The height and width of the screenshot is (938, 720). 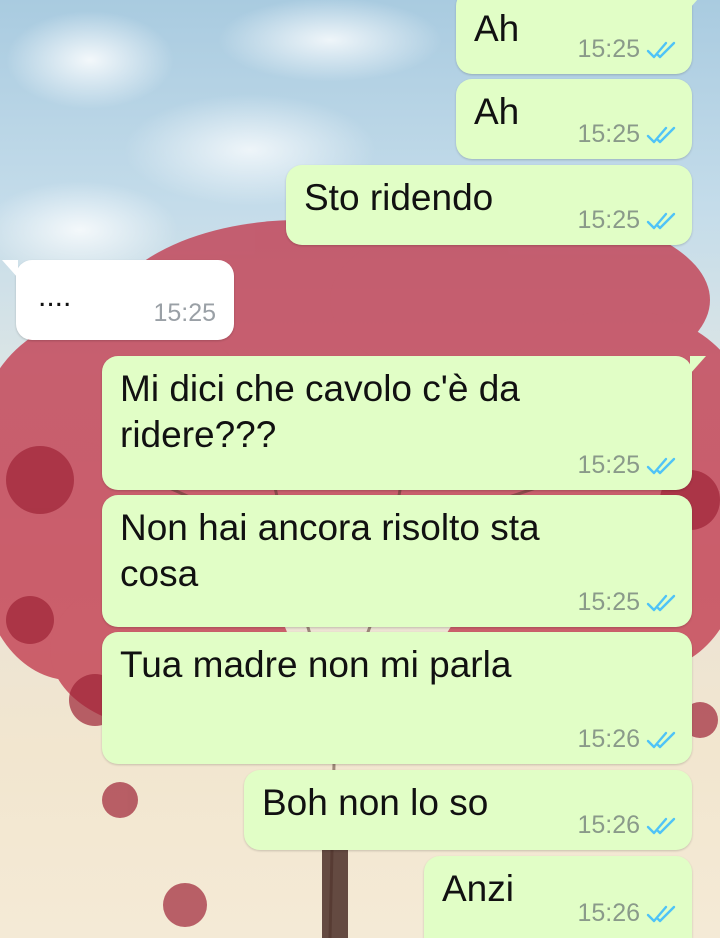 I want to click on message-text: Anzi, so click(x=478, y=888).